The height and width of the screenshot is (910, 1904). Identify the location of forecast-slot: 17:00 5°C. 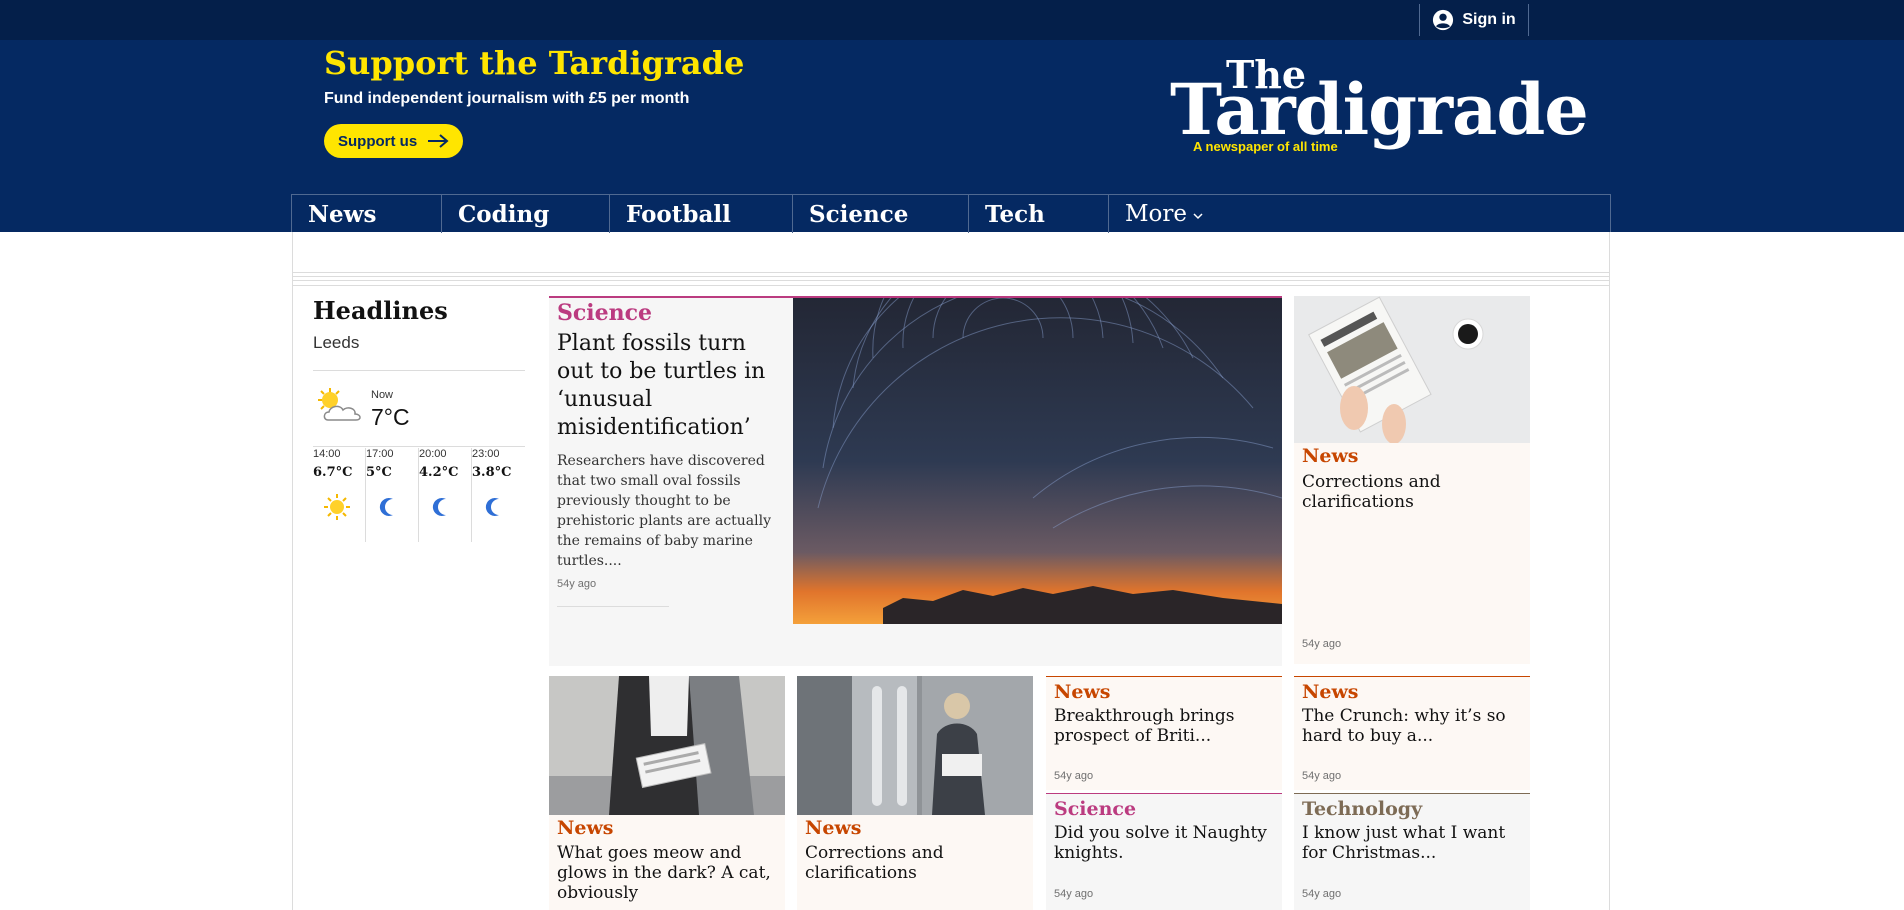
(392, 495).